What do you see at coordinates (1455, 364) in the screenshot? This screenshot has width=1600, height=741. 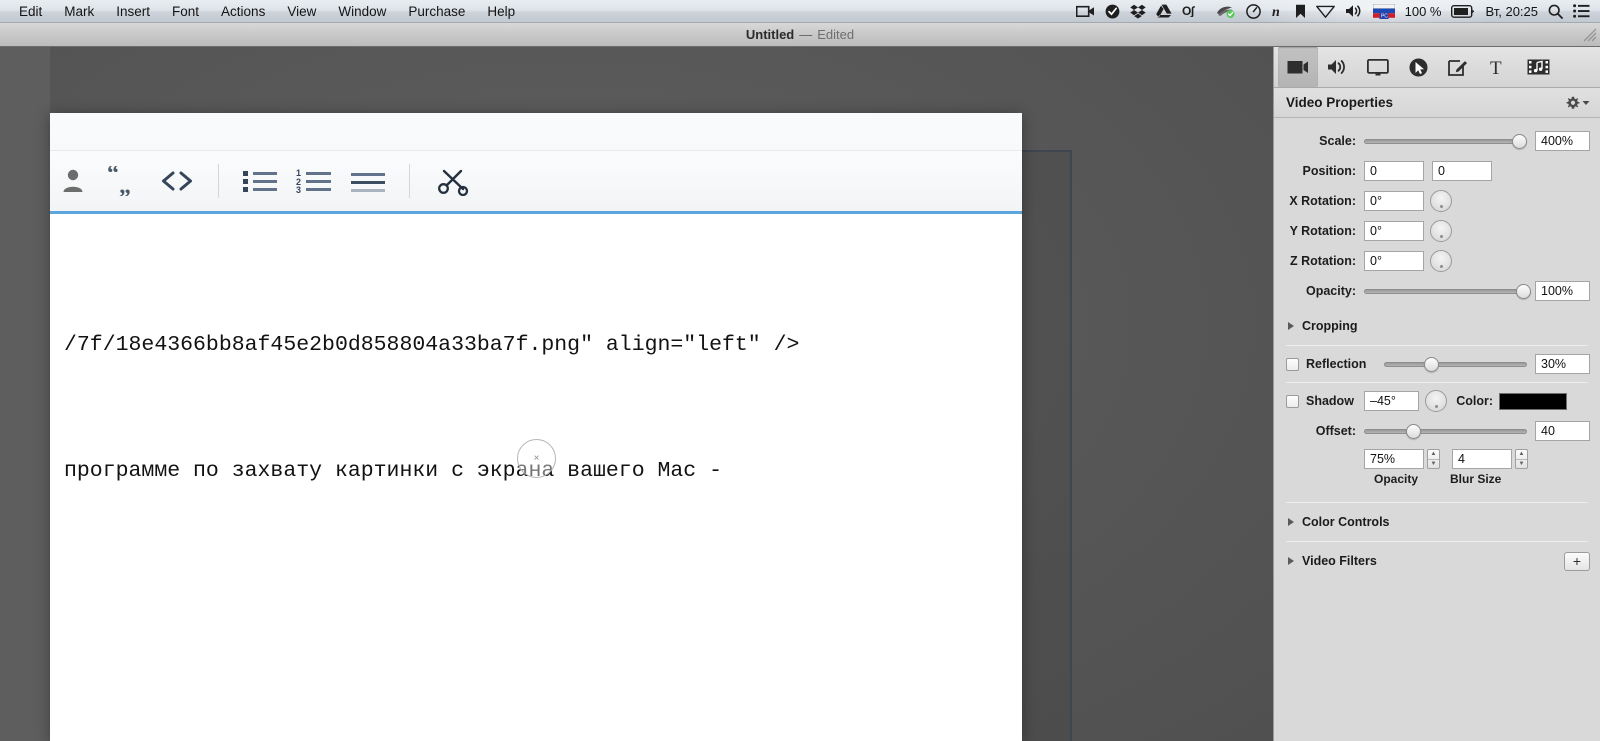 I see `reflection-slider` at bounding box center [1455, 364].